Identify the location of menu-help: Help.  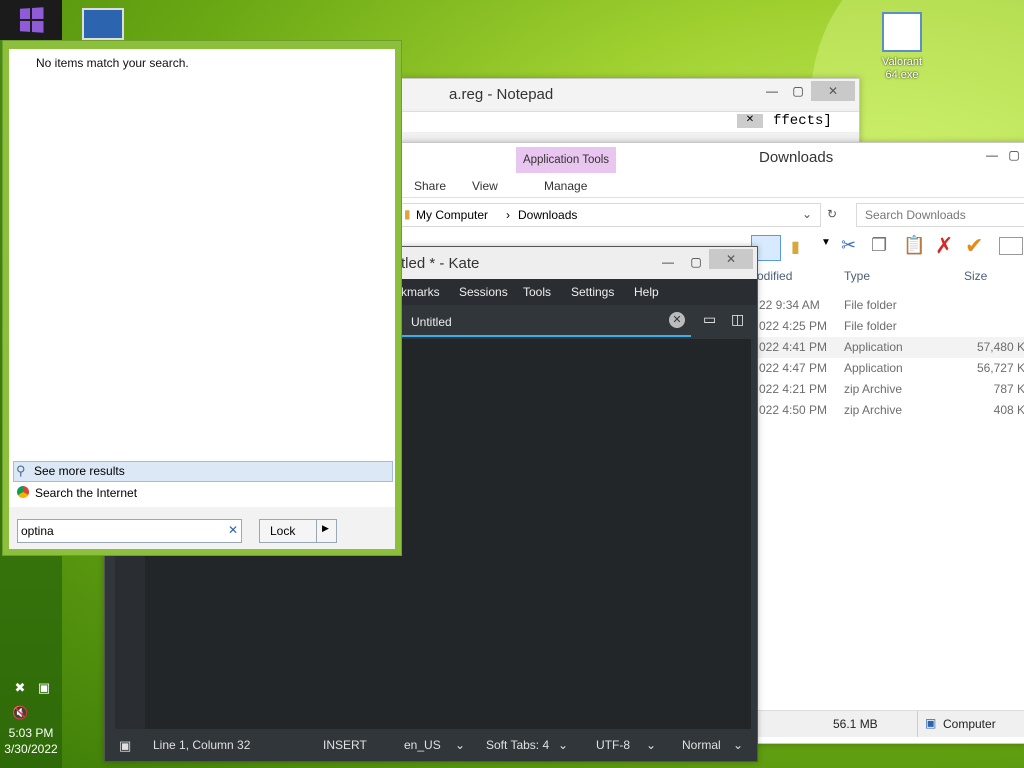
(646, 292).